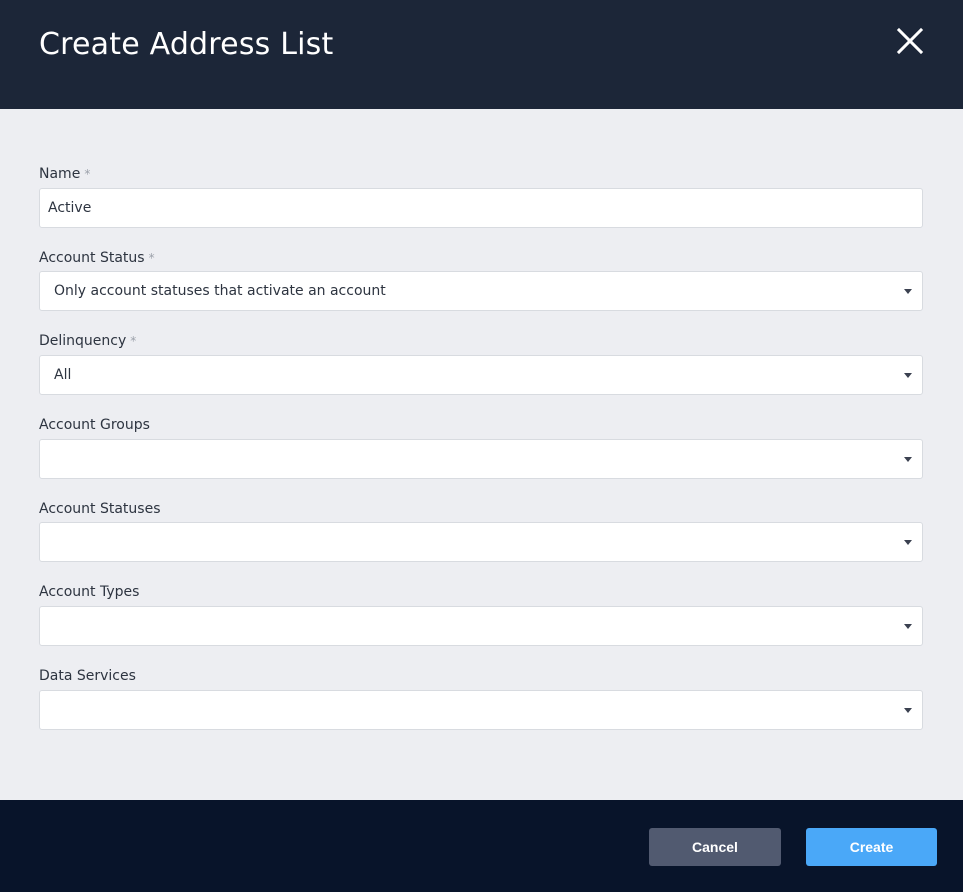 The width and height of the screenshot is (963, 892). Describe the element at coordinates (481, 375) in the screenshot. I see `delinquency-select: All` at that location.